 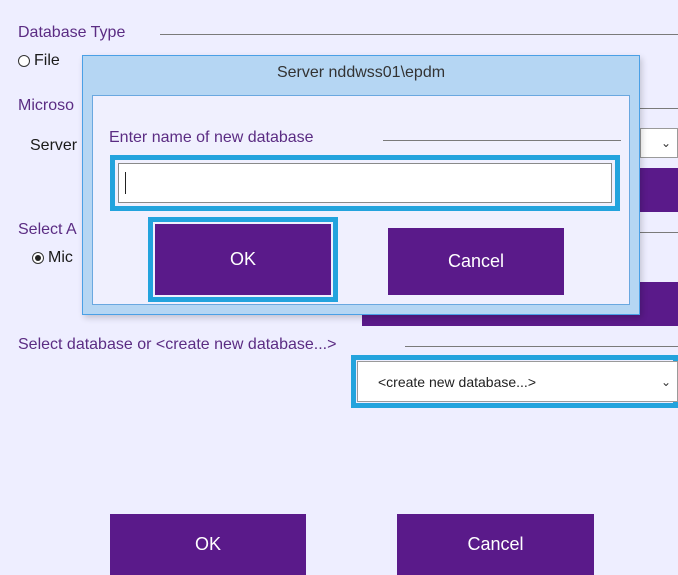 What do you see at coordinates (361, 72) in the screenshot?
I see `dialog-title: Server nddwss01\epdm` at bounding box center [361, 72].